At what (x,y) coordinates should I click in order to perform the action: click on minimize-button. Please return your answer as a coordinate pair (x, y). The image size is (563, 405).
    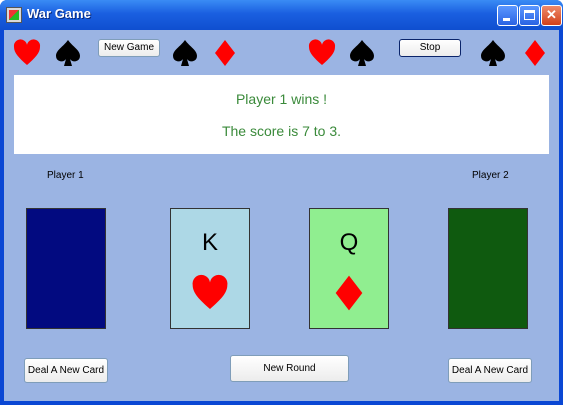
    Looking at the image, I should click on (507, 15).